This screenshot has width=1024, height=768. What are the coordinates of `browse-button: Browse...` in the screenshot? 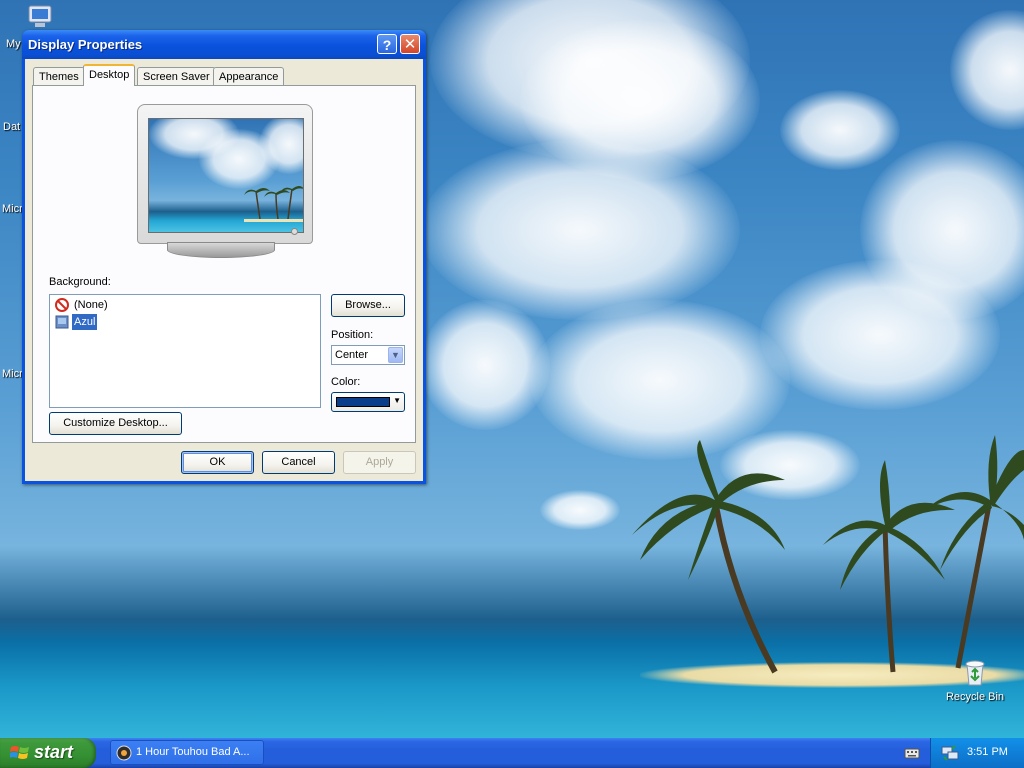 It's located at (368, 305).